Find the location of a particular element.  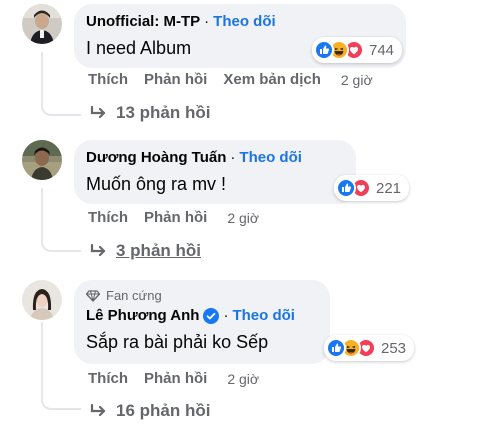

reaction-count: 253 is located at coordinates (394, 348).